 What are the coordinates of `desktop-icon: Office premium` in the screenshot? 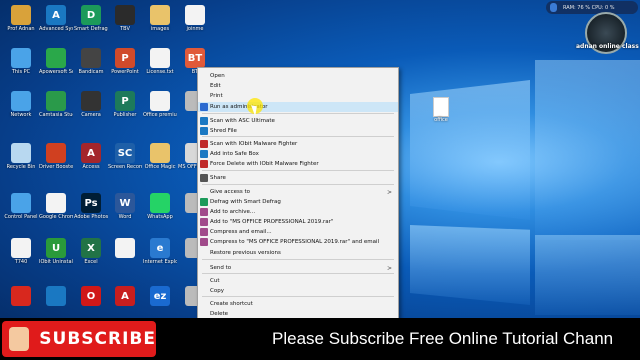 It's located at (160, 104).